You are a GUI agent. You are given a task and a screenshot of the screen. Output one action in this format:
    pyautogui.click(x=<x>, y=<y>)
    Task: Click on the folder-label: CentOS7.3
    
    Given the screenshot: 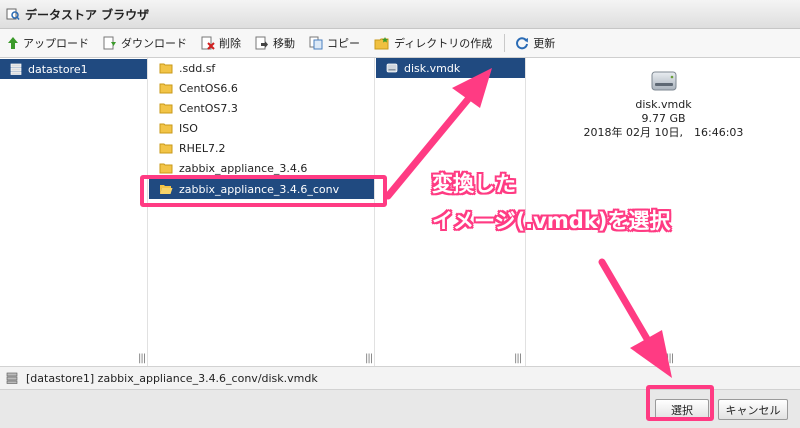 What is the action you would take?
    pyautogui.click(x=208, y=108)
    